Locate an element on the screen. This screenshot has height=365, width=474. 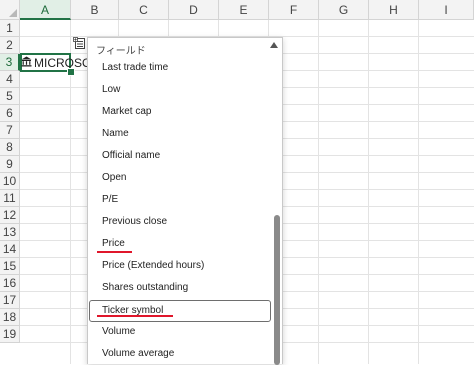
field-item-price-extended-hours: Price (Extended hours) is located at coordinates (153, 266).